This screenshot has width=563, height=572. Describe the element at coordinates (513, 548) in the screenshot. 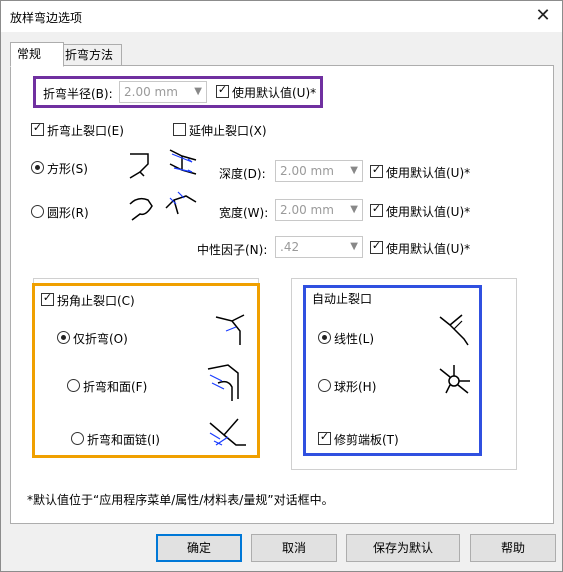

I see `help-button: 帮助` at that location.